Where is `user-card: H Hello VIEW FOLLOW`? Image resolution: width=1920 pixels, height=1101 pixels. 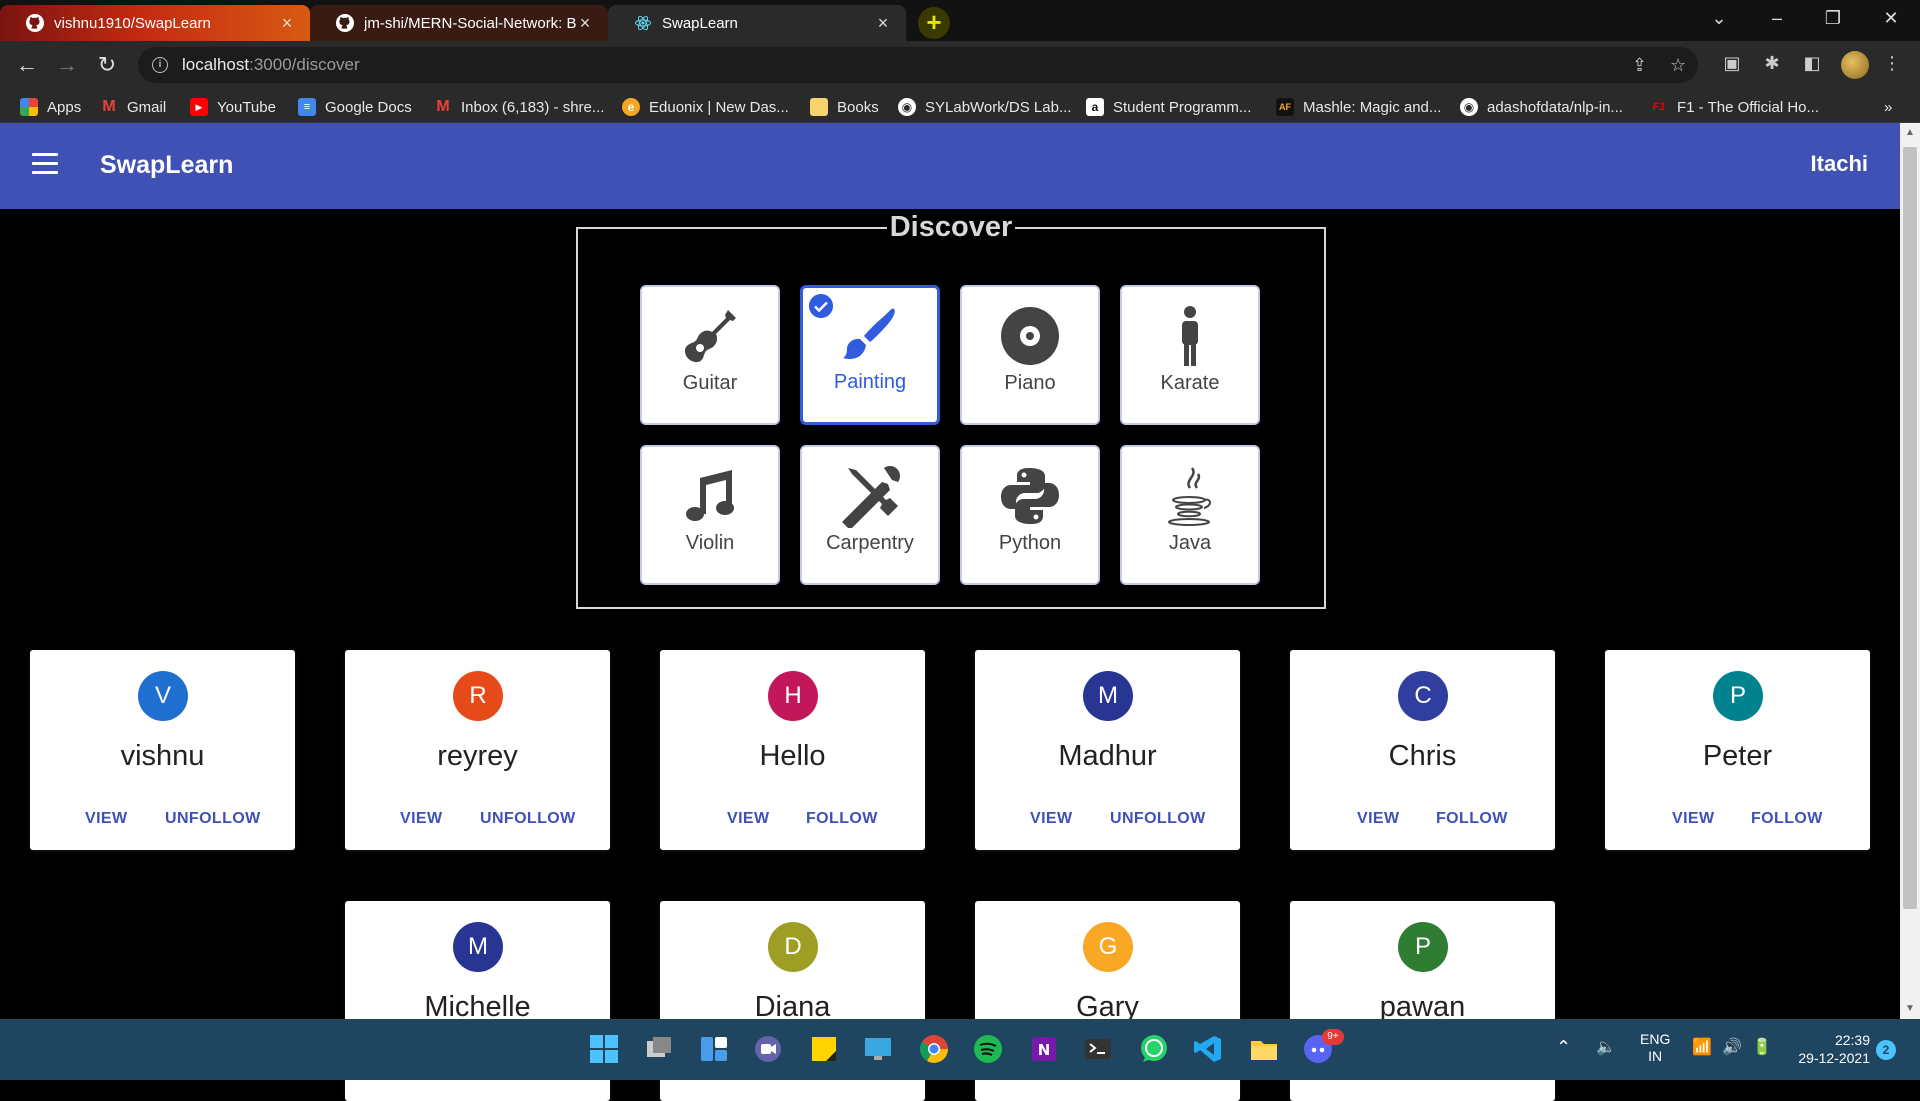
user-card: H Hello VIEW FOLLOW is located at coordinates (792, 750).